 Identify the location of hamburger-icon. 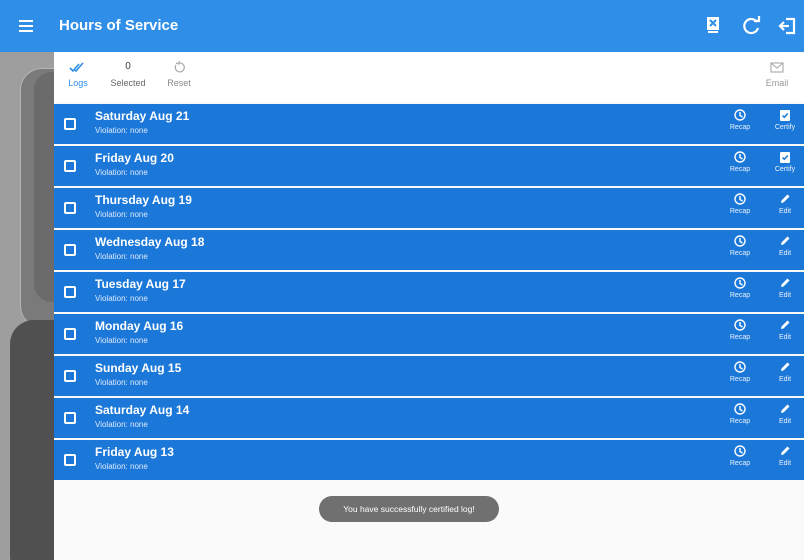
(26, 26).